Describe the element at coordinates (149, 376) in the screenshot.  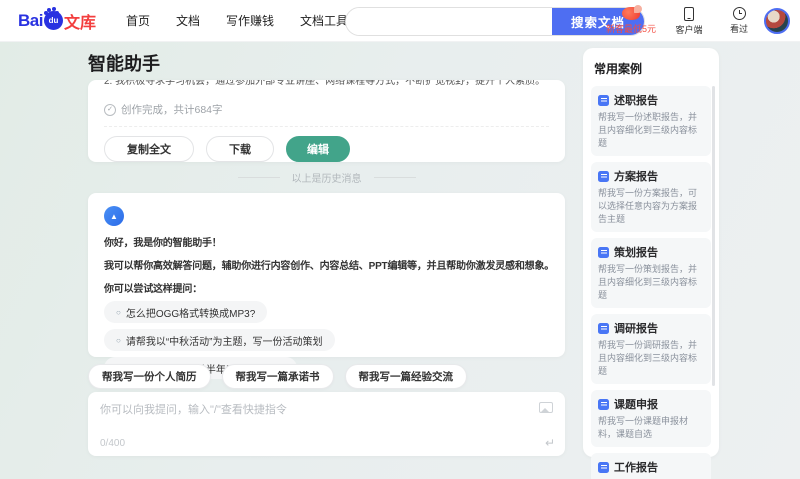
I see `chip-resume: 帮我写一份个人简历` at that location.